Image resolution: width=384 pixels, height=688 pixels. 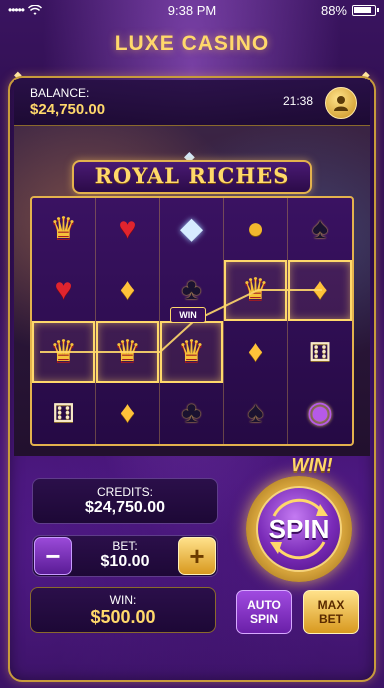 I want to click on max-bet-label-line1: MAX, so click(x=331, y=605).